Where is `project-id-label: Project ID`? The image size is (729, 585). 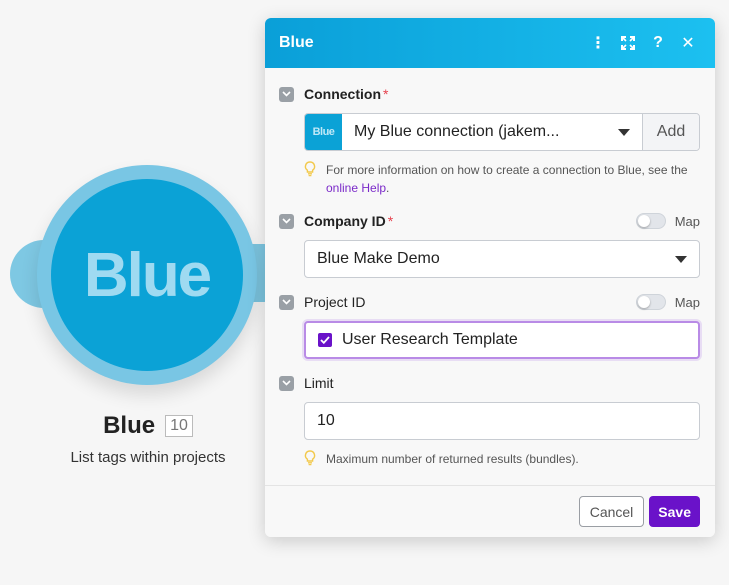
project-id-label: Project ID is located at coordinates (335, 302).